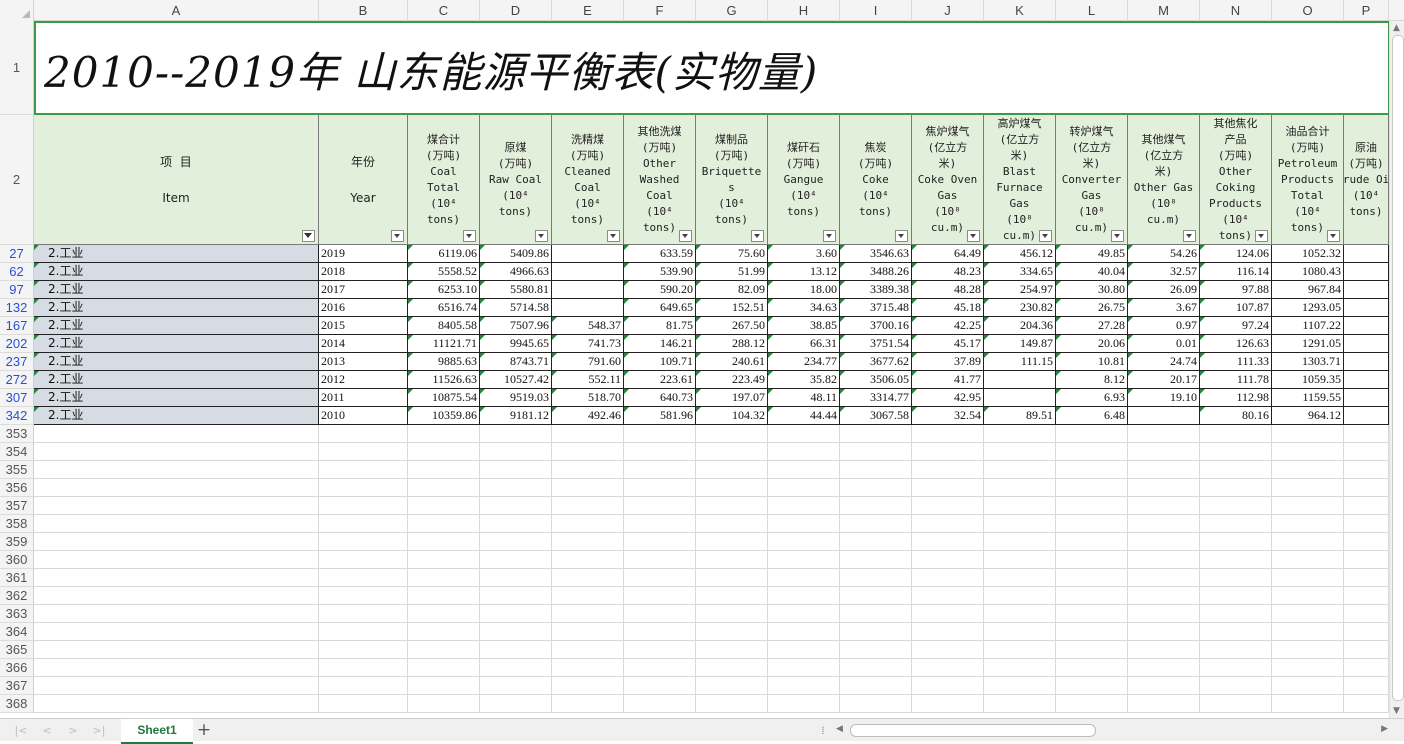 The width and height of the screenshot is (1404, 744). Describe the element at coordinates (444, 362) in the screenshot. I see `data-cell-c: 9885.63` at that location.